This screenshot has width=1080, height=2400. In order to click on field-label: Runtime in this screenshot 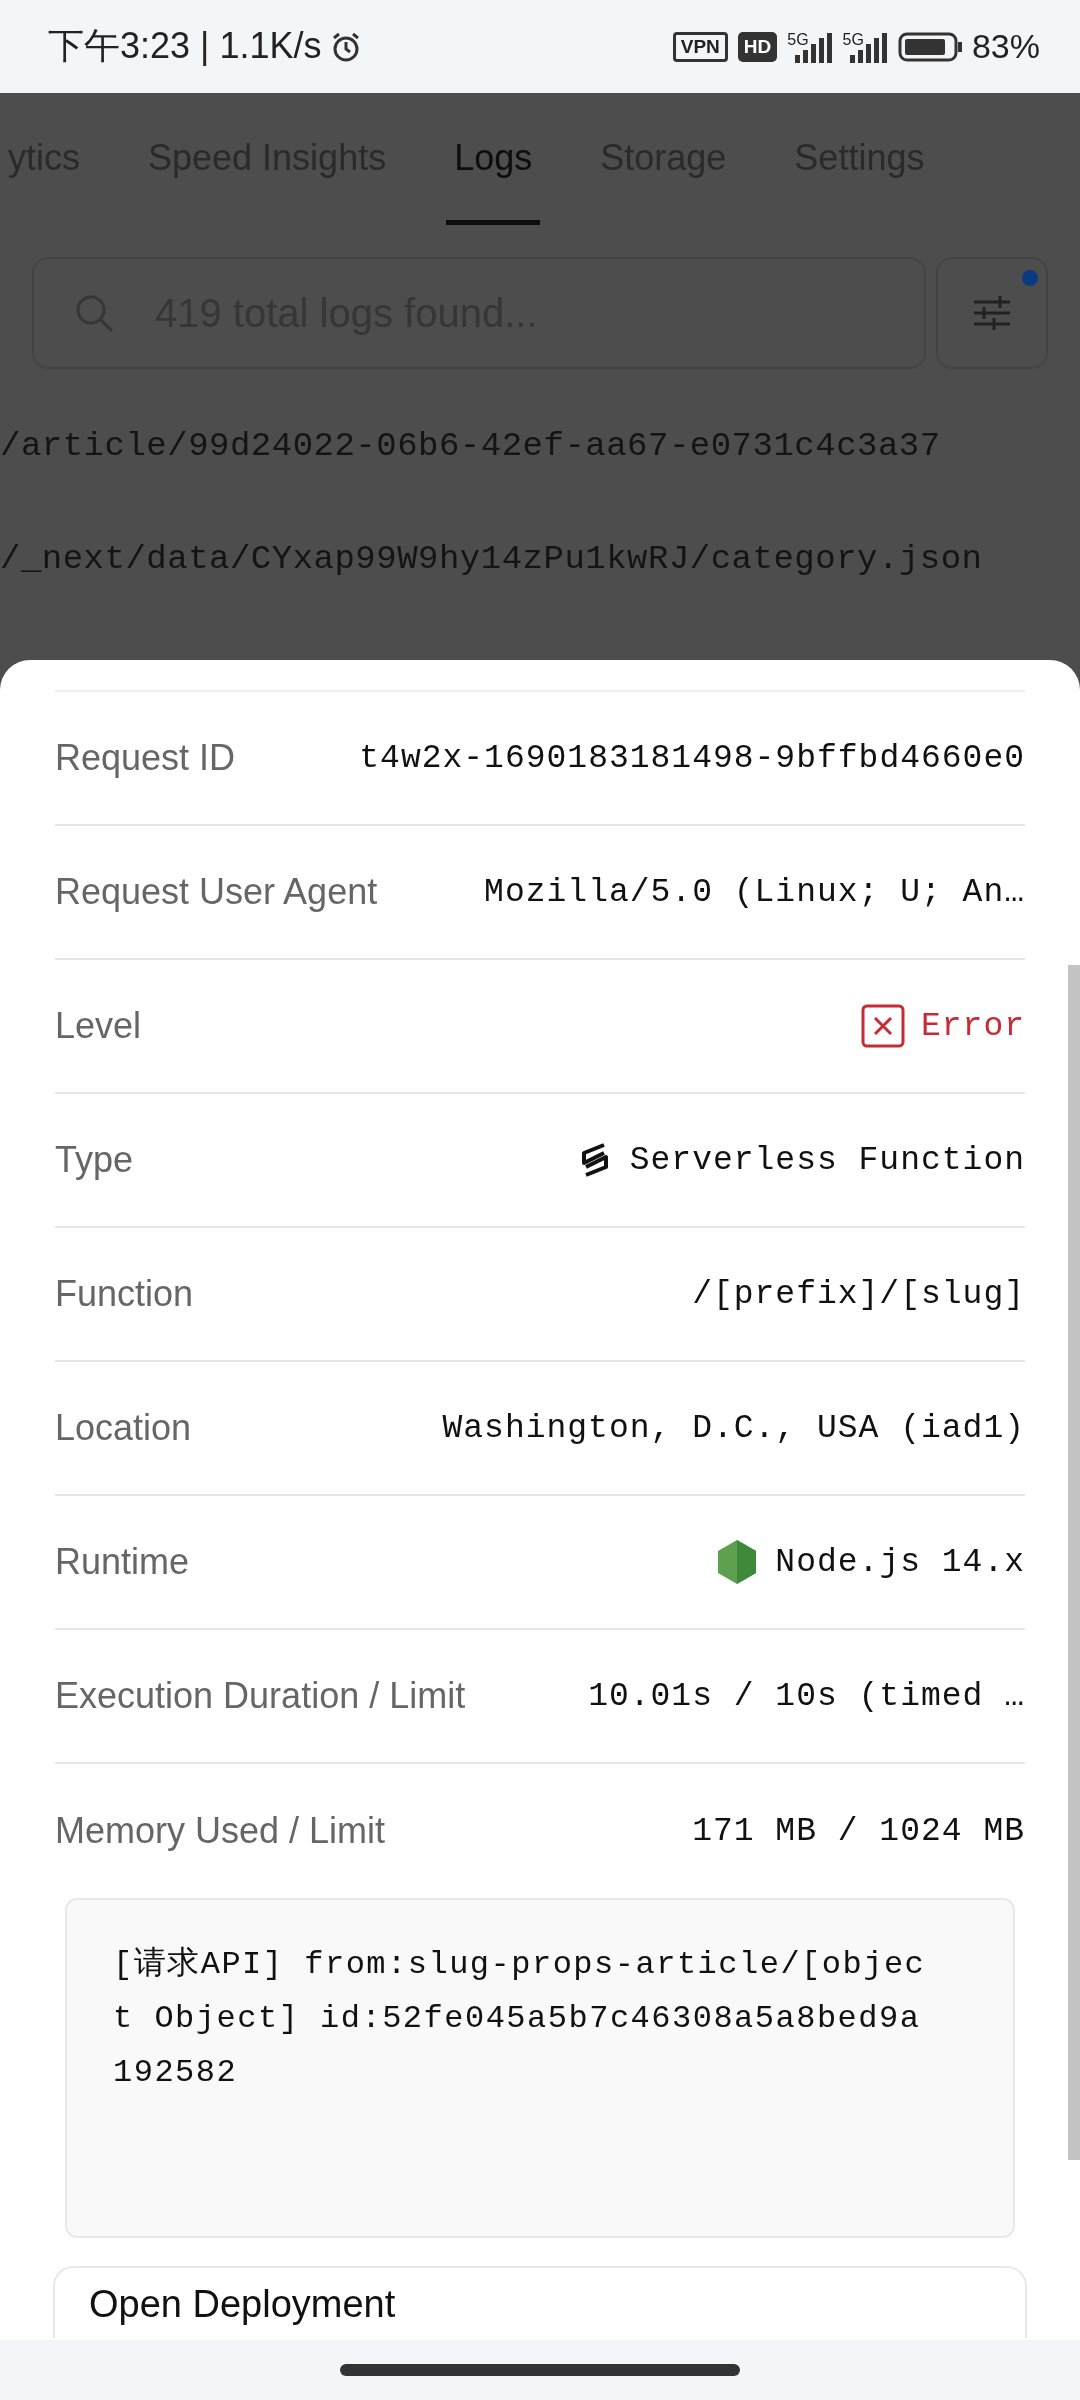, I will do `click(122, 1562)`.